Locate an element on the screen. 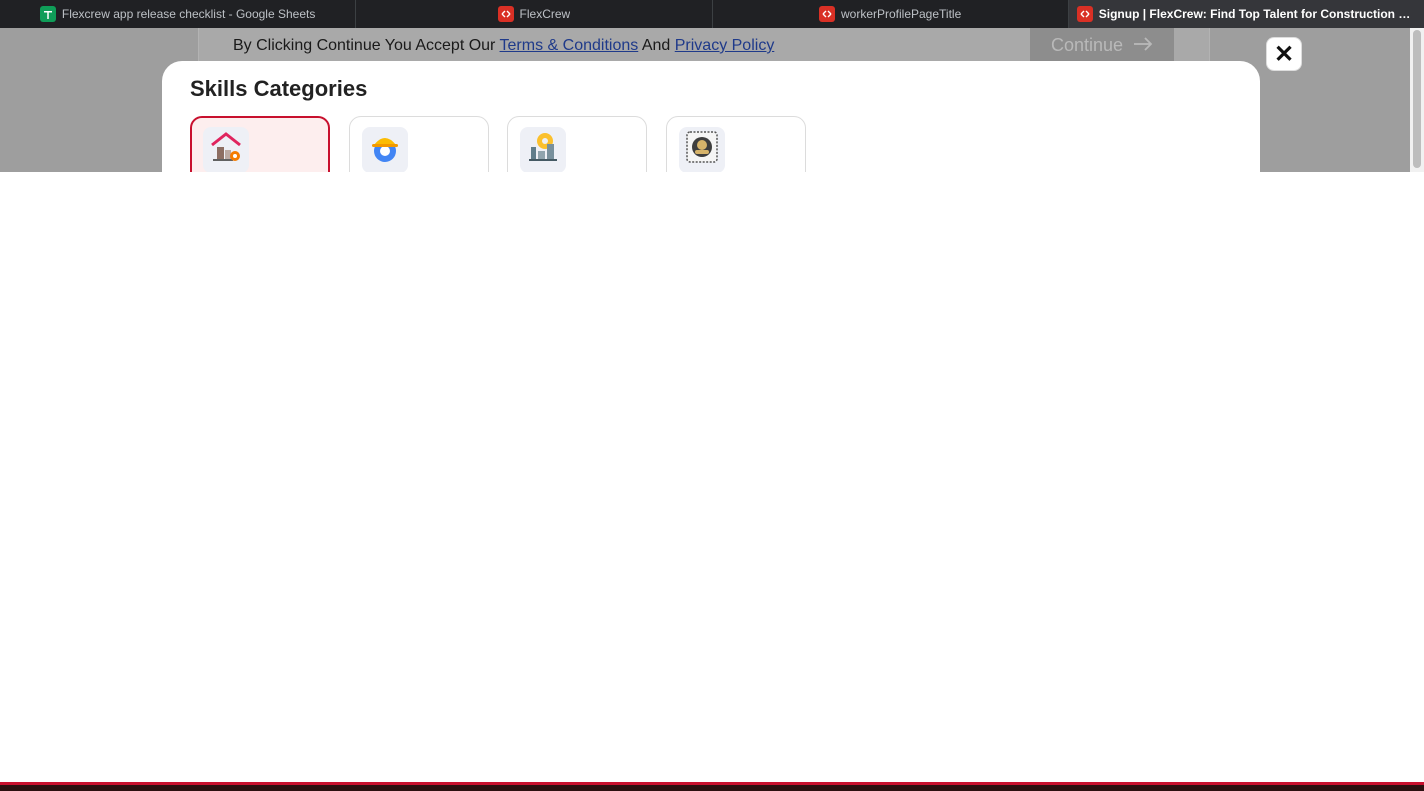  scrollbar-thumb is located at coordinates (1417, 99).